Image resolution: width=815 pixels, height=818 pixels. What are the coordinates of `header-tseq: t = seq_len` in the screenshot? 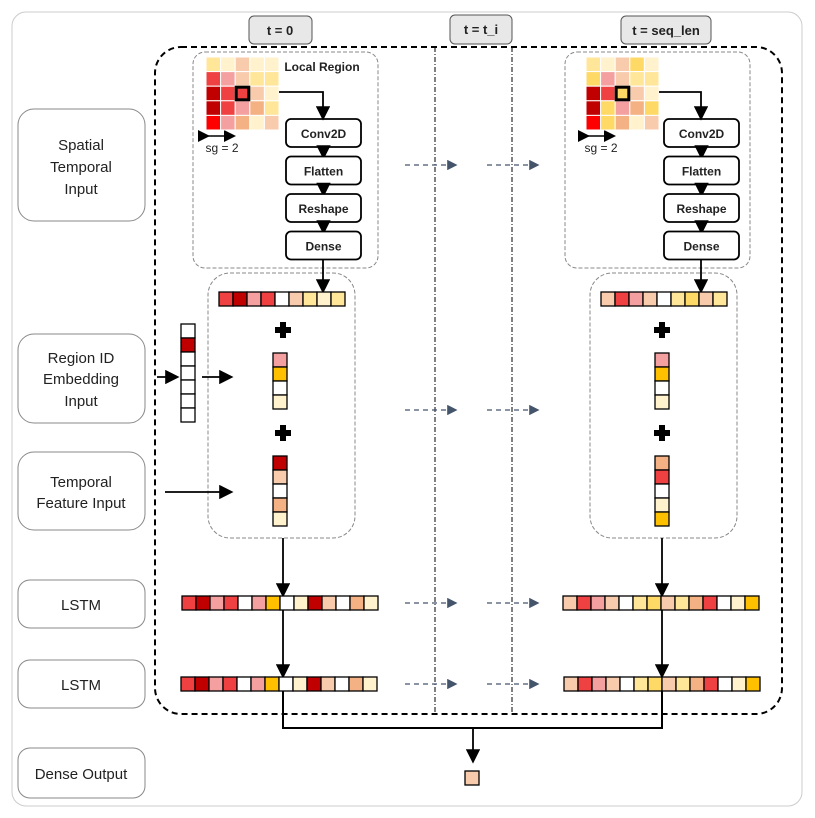 It's located at (666, 30).